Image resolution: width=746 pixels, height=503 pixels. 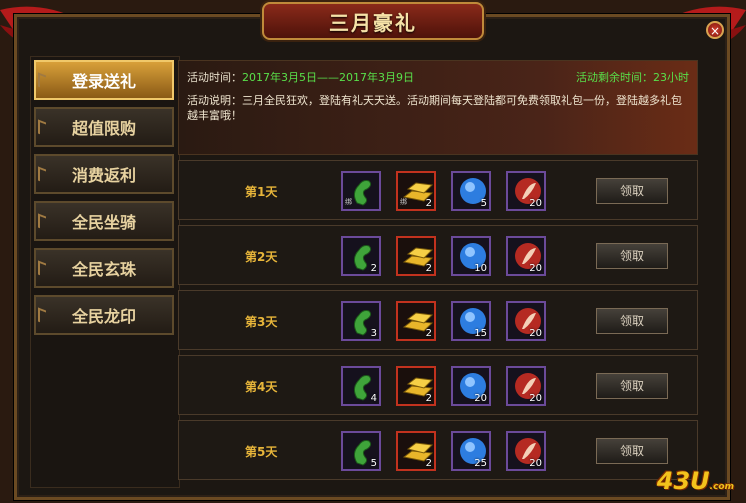 I want to click on sidebar-item-label: 全民玄珠, so click(x=103, y=269).